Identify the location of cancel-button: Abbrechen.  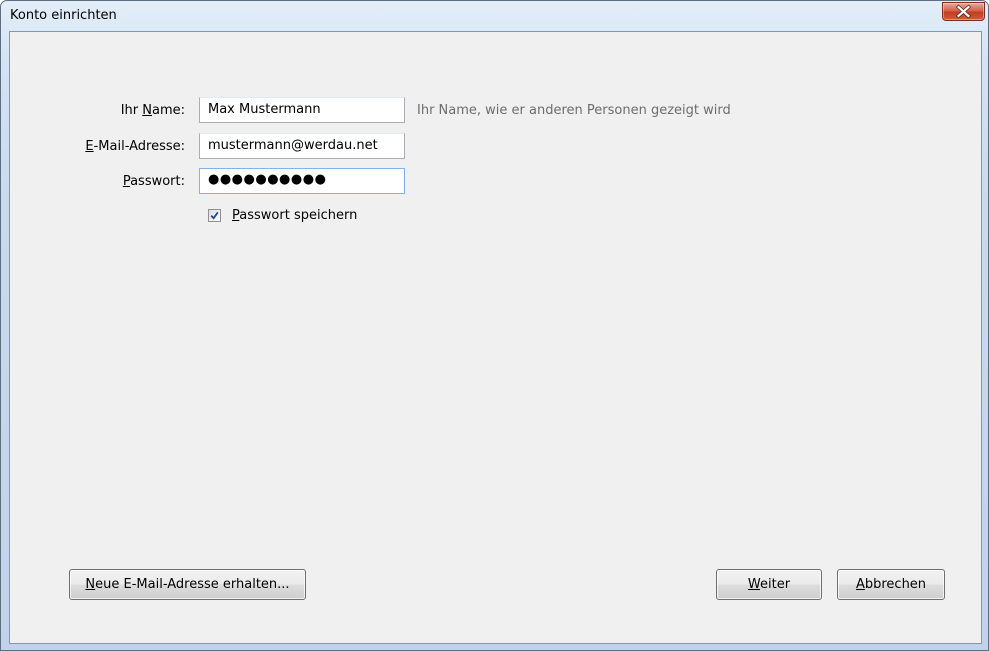
(891, 584).